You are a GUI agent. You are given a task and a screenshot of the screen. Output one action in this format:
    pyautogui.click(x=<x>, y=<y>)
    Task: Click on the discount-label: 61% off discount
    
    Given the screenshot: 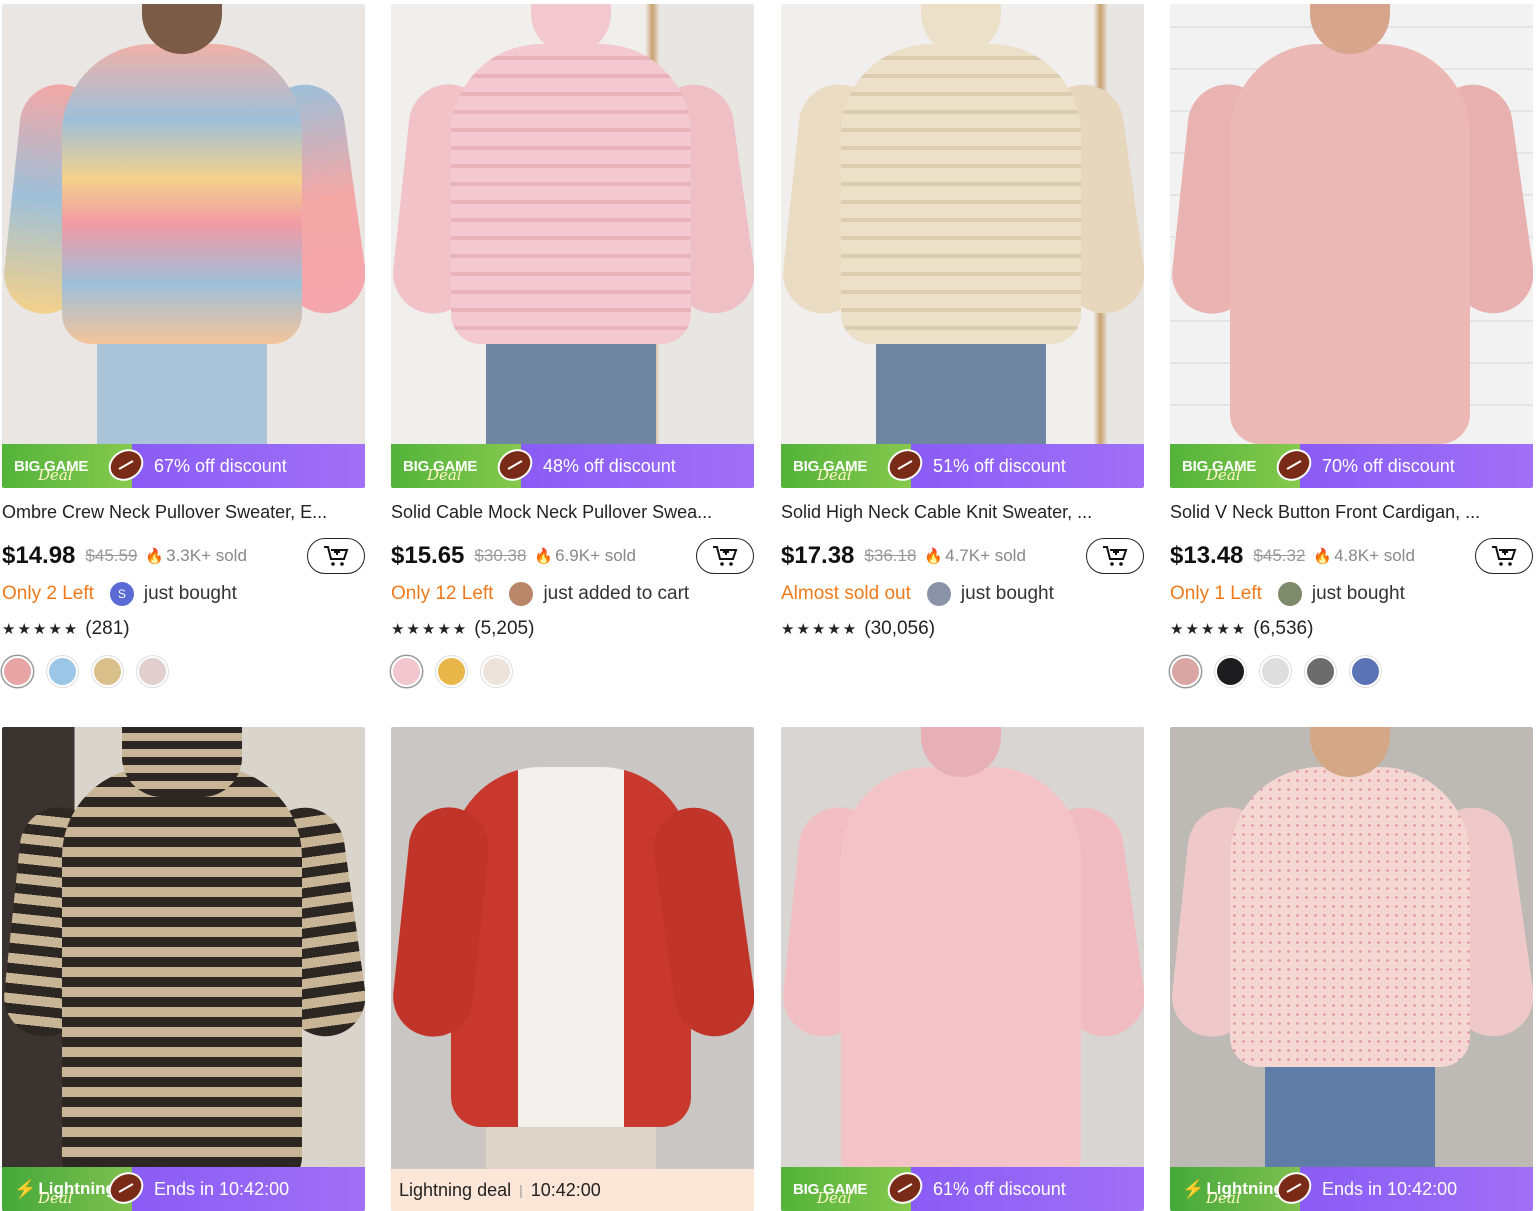 What is the action you would take?
    pyautogui.click(x=1027, y=1189)
    